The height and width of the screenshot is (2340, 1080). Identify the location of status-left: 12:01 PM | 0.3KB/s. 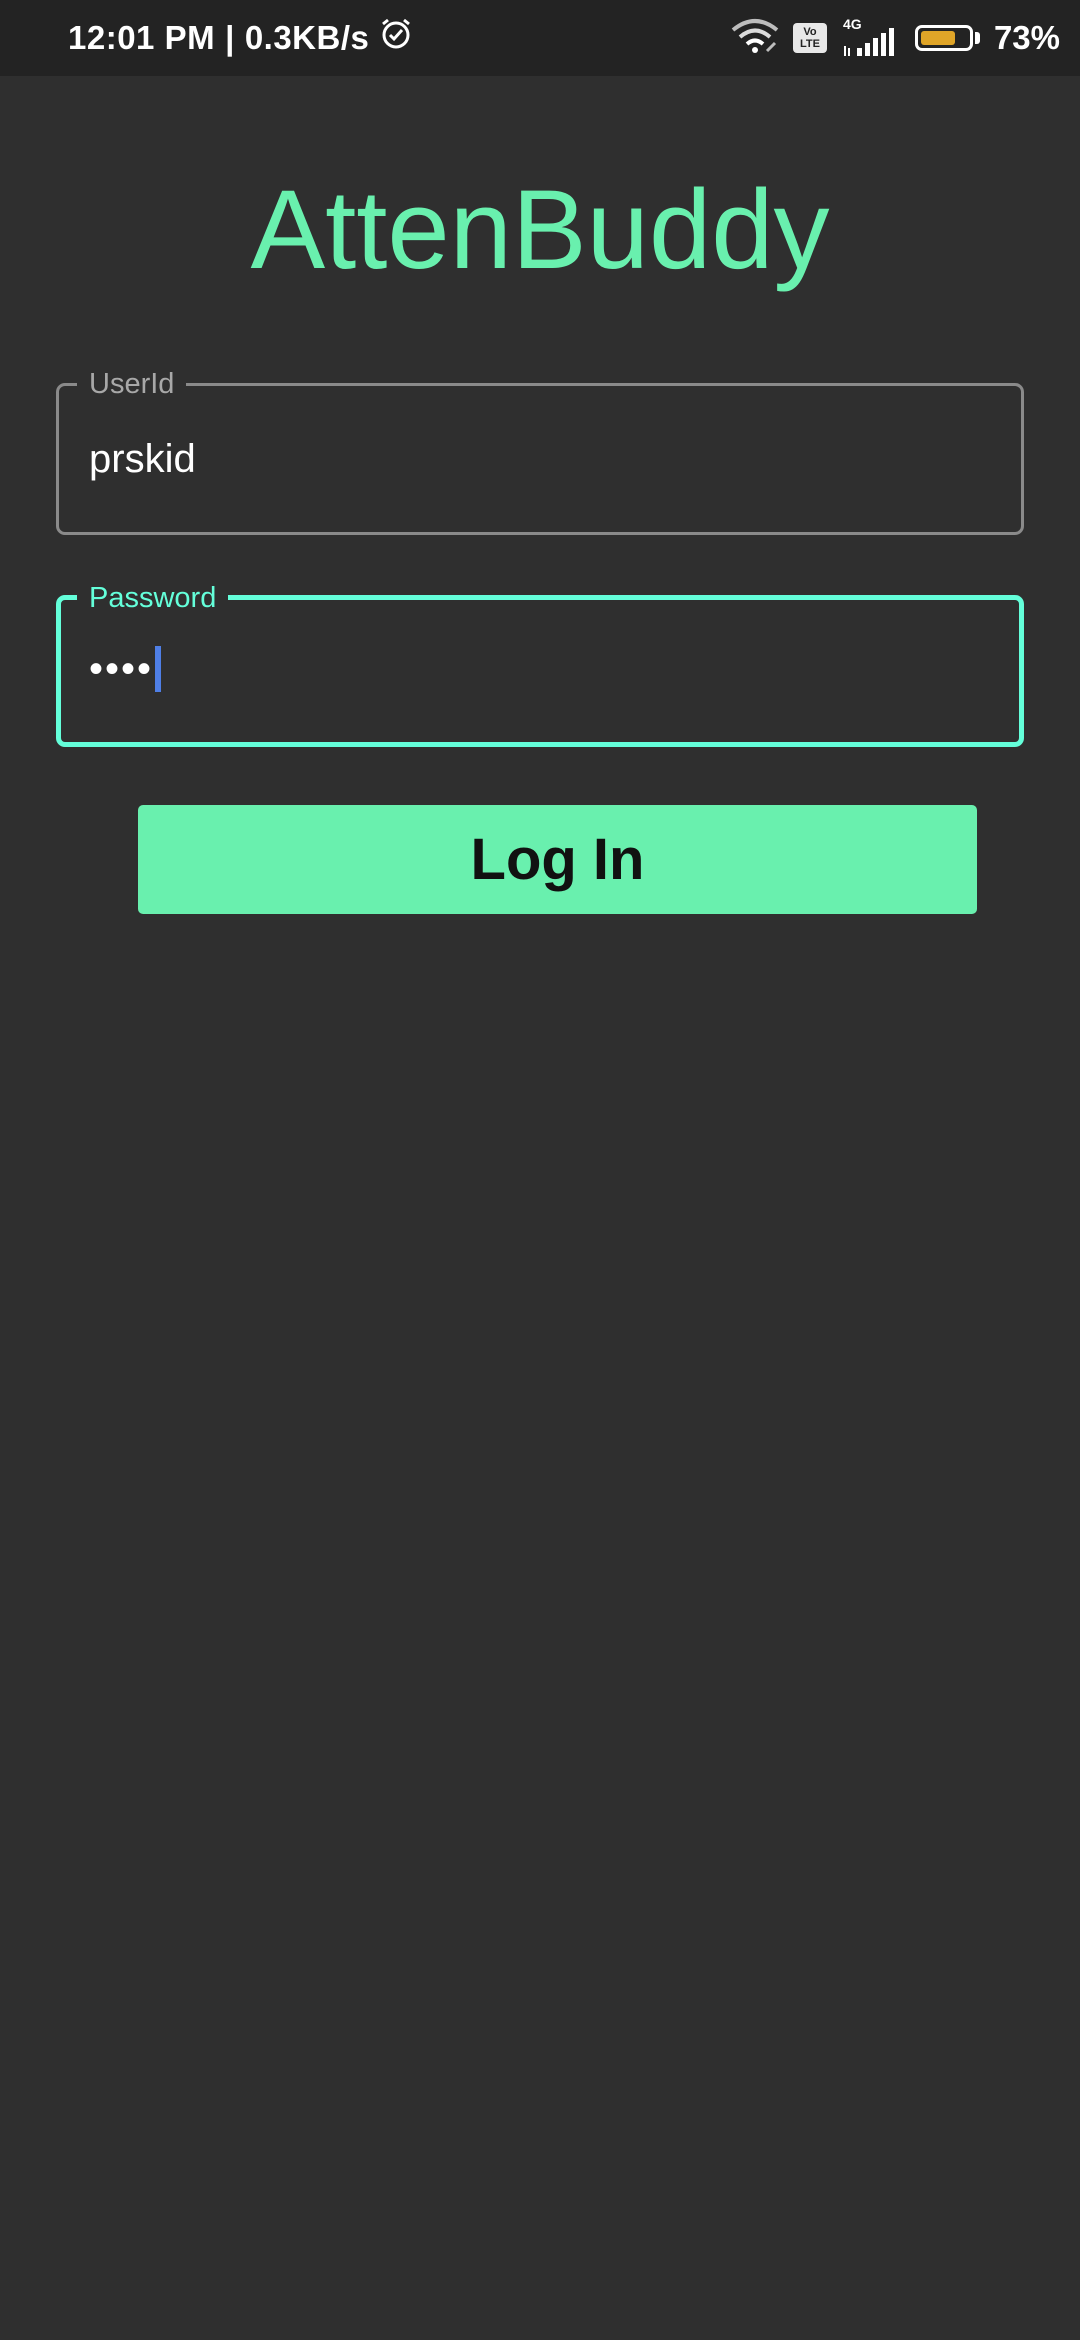
(240, 38).